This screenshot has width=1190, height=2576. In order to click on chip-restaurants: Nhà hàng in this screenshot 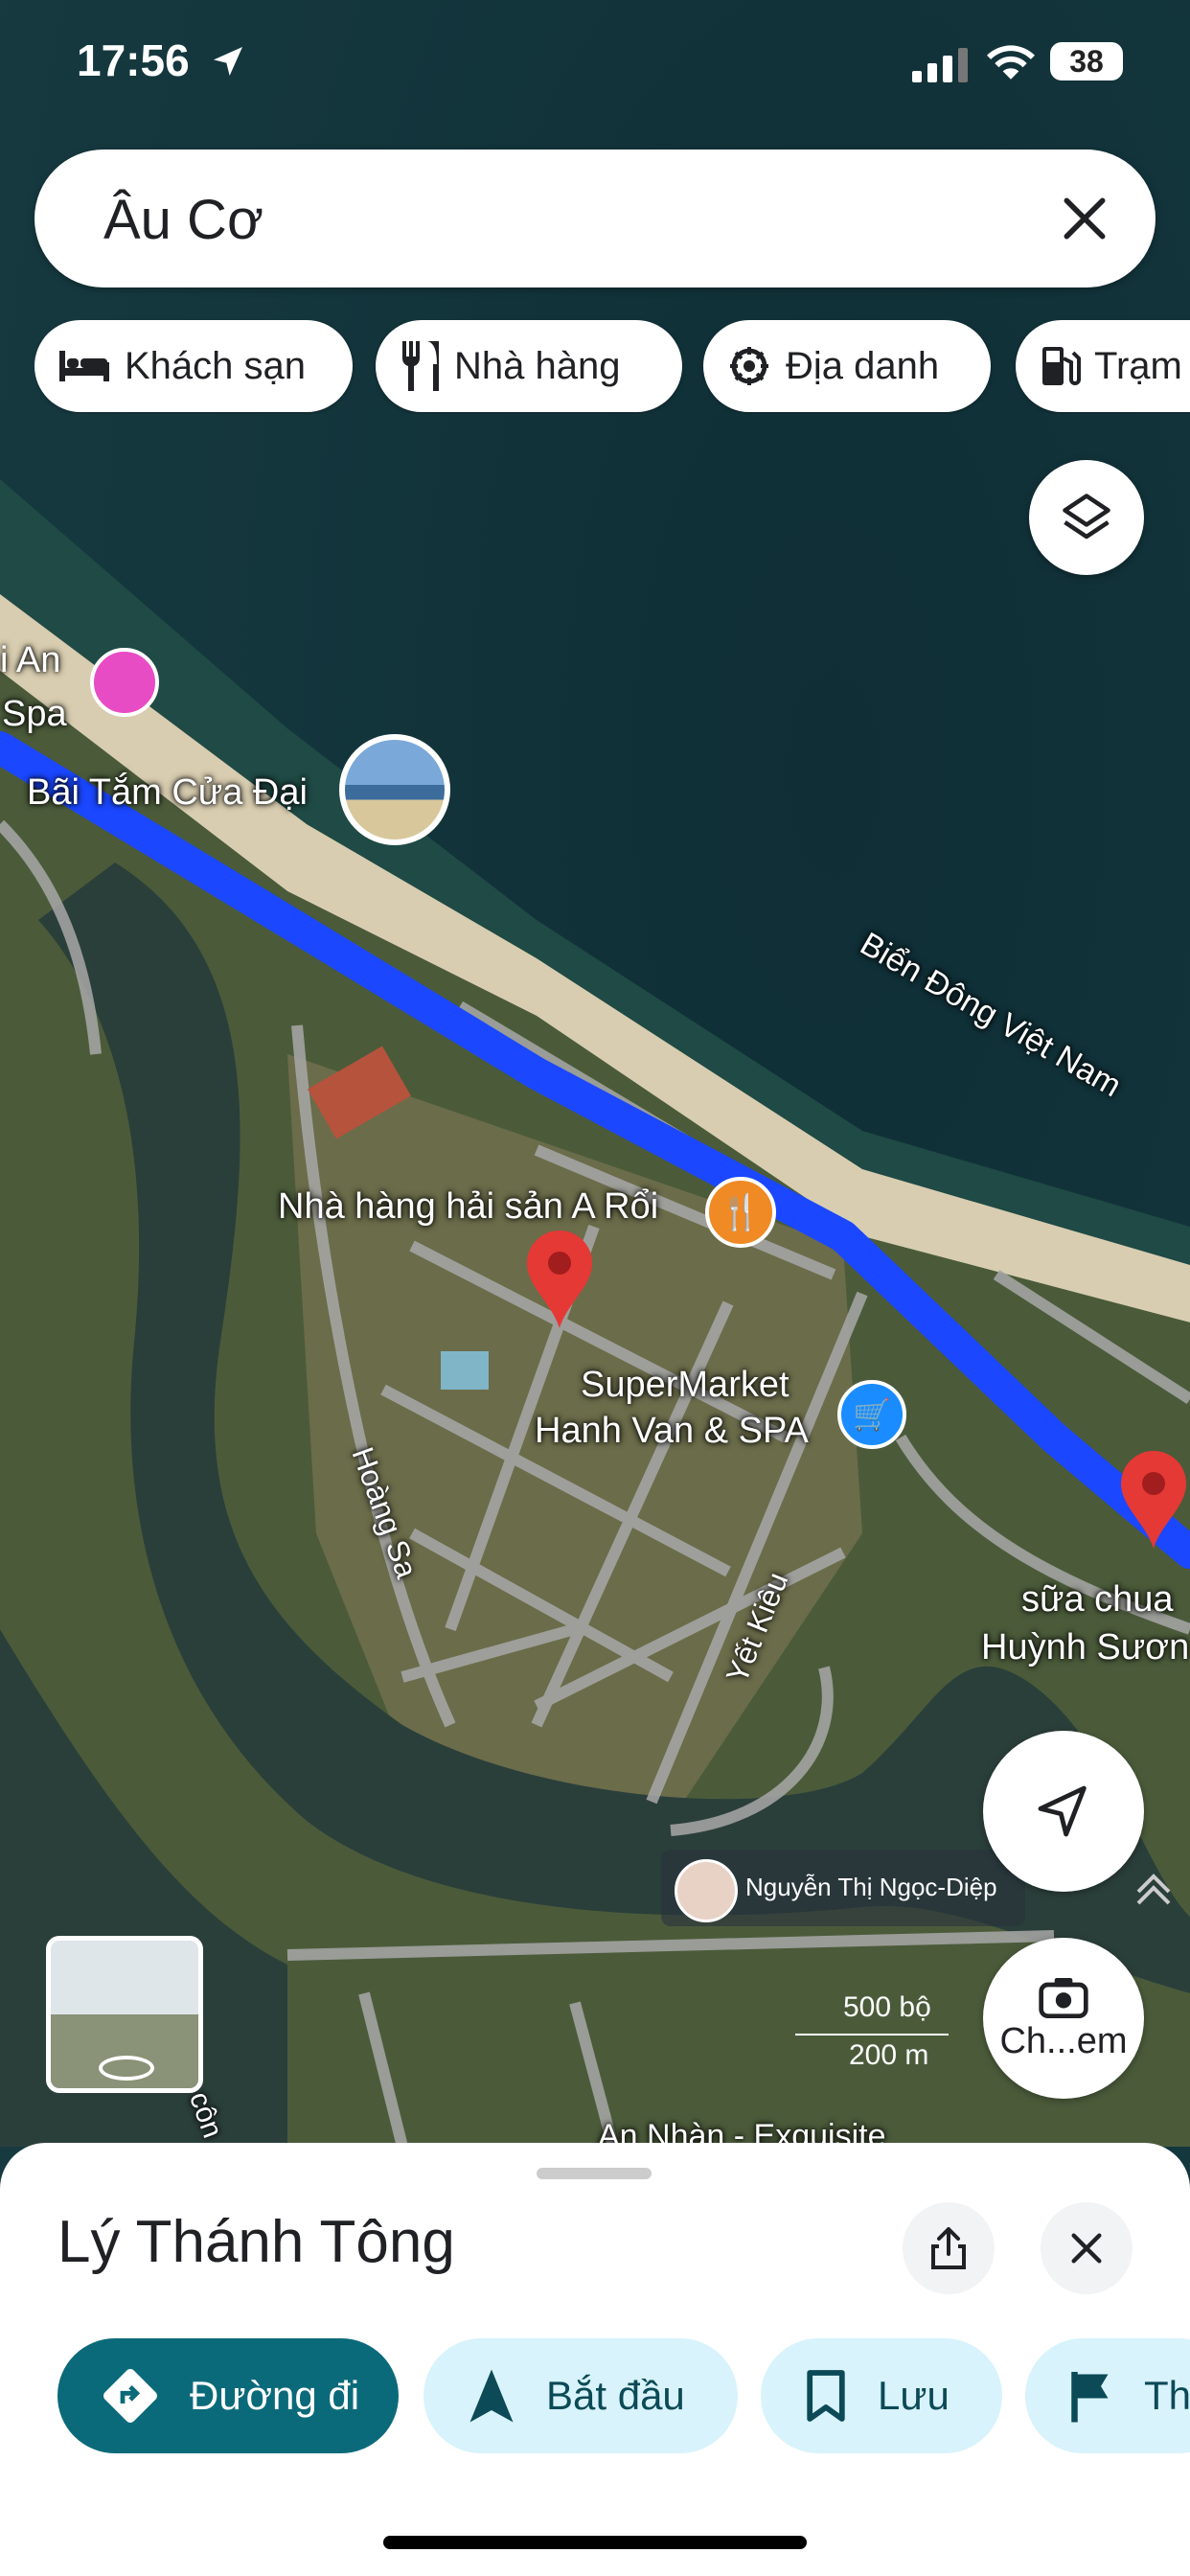, I will do `click(529, 366)`.